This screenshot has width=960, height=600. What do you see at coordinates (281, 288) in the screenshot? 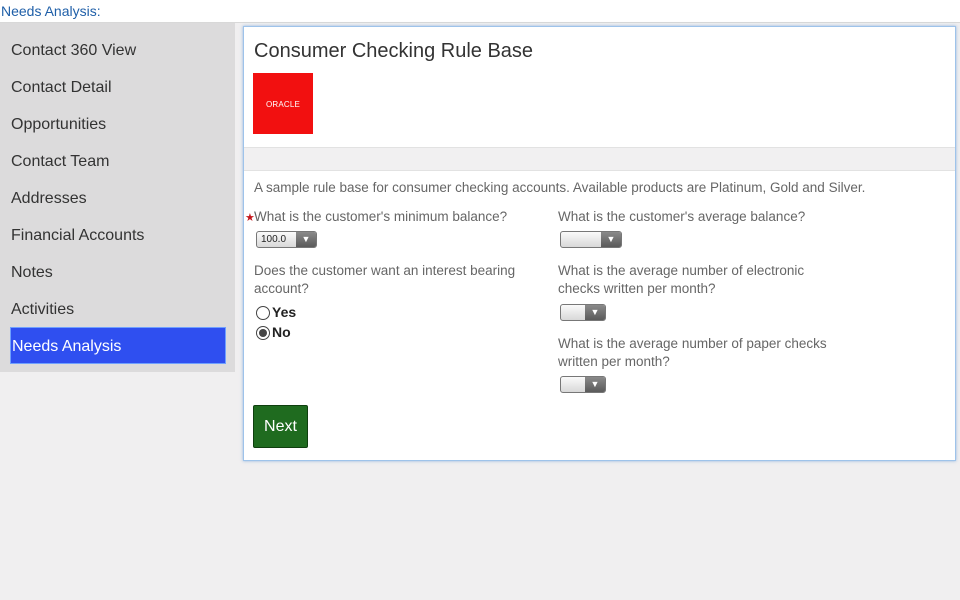
I see `question-line: account?` at bounding box center [281, 288].